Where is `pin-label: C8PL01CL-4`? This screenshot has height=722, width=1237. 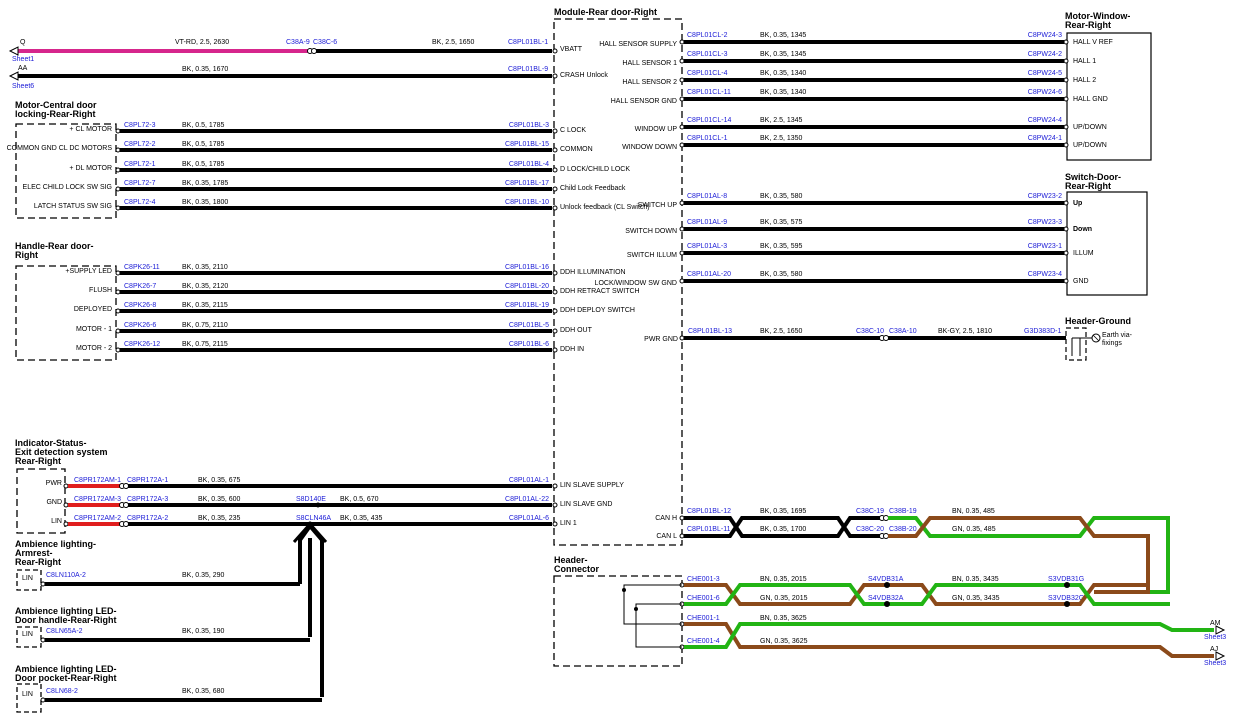
pin-label: C8PL01CL-4 is located at coordinates (707, 73).